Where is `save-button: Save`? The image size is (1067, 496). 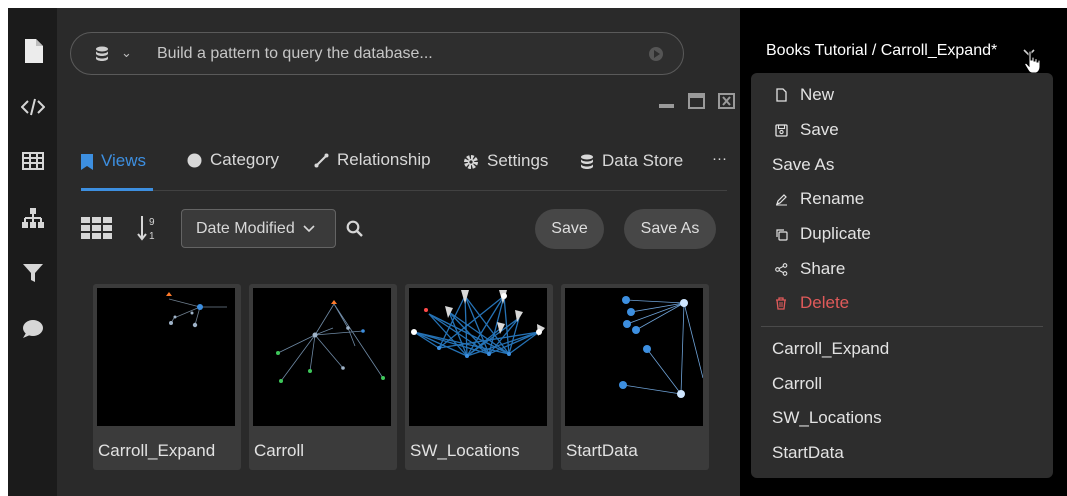
save-button: Save is located at coordinates (569, 229).